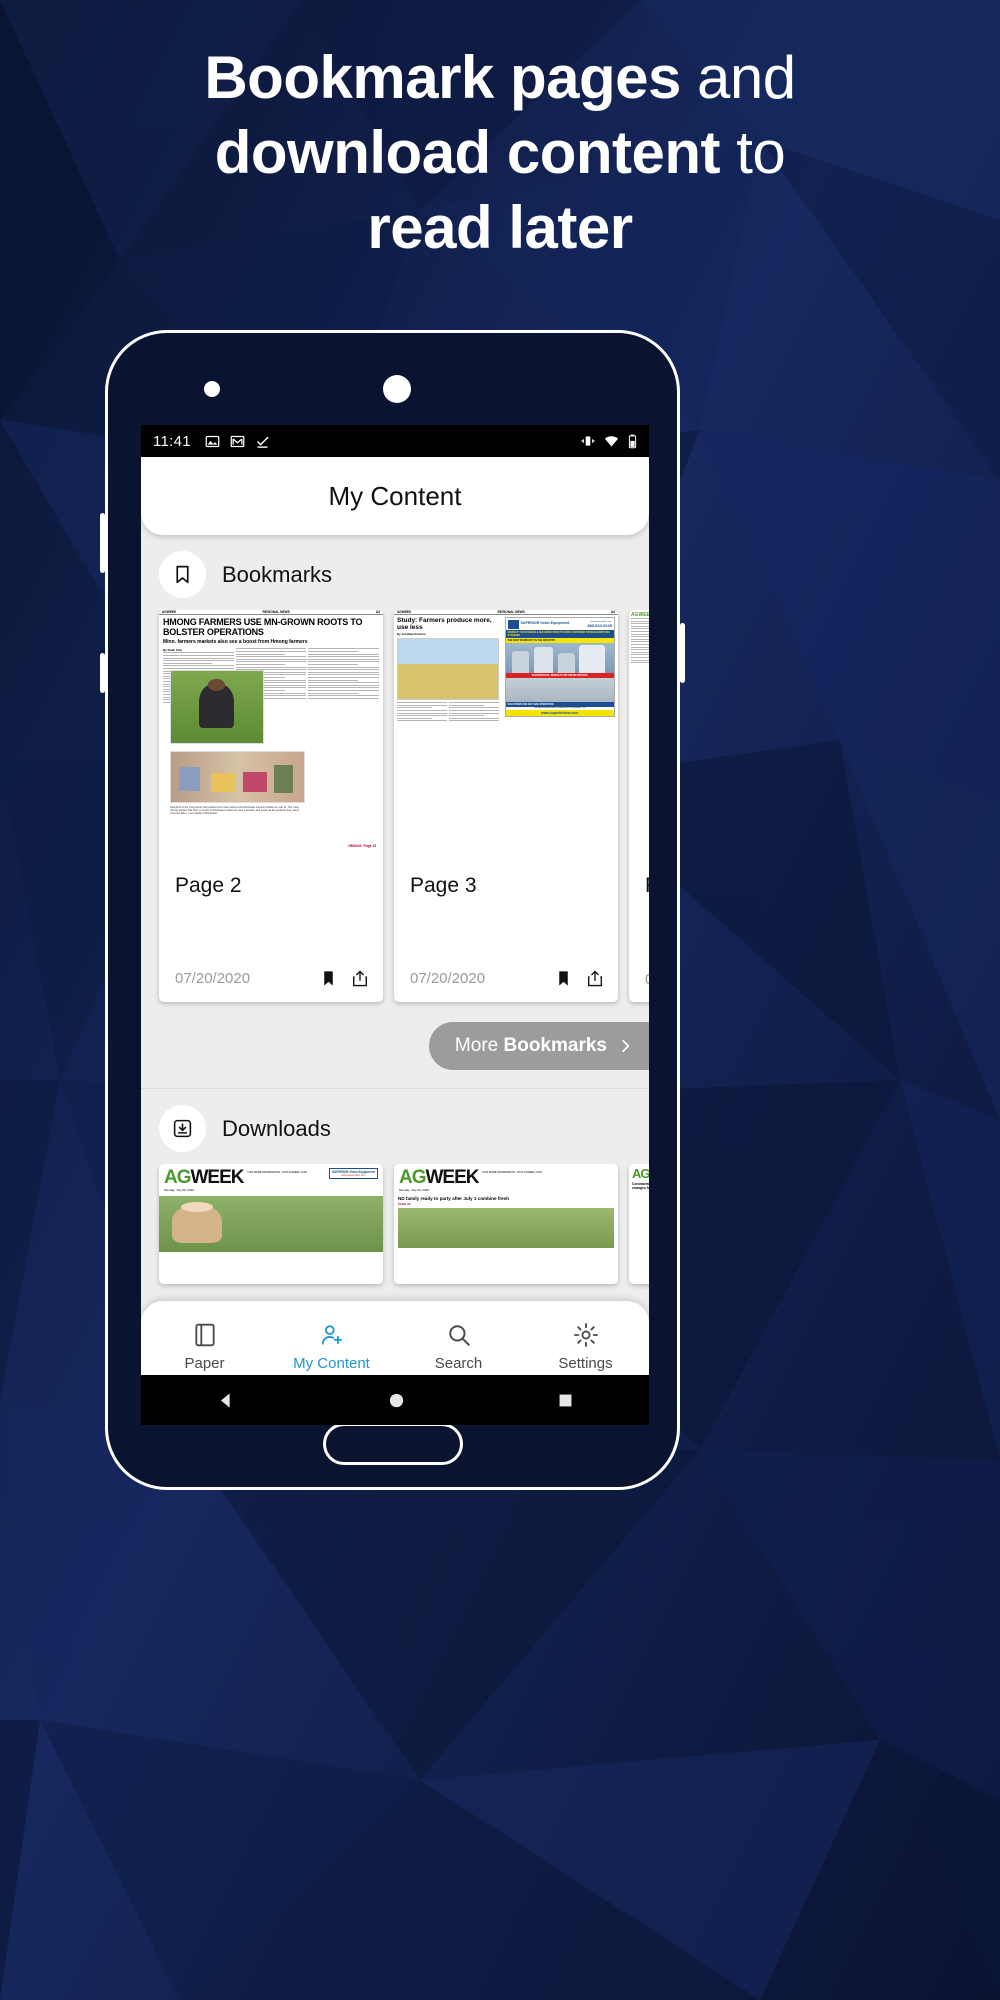 This screenshot has height=2000, width=1000. I want to click on section-label-bookmarks: Bookmarks, so click(277, 574).